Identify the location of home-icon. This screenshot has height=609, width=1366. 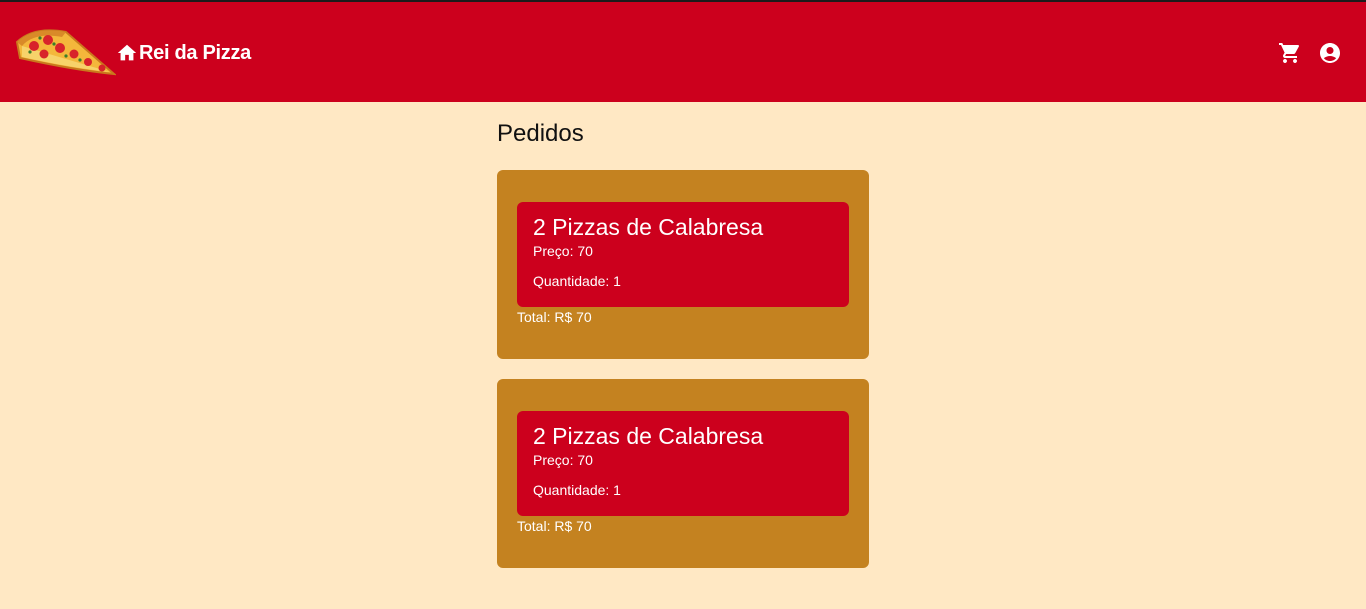
(127, 53).